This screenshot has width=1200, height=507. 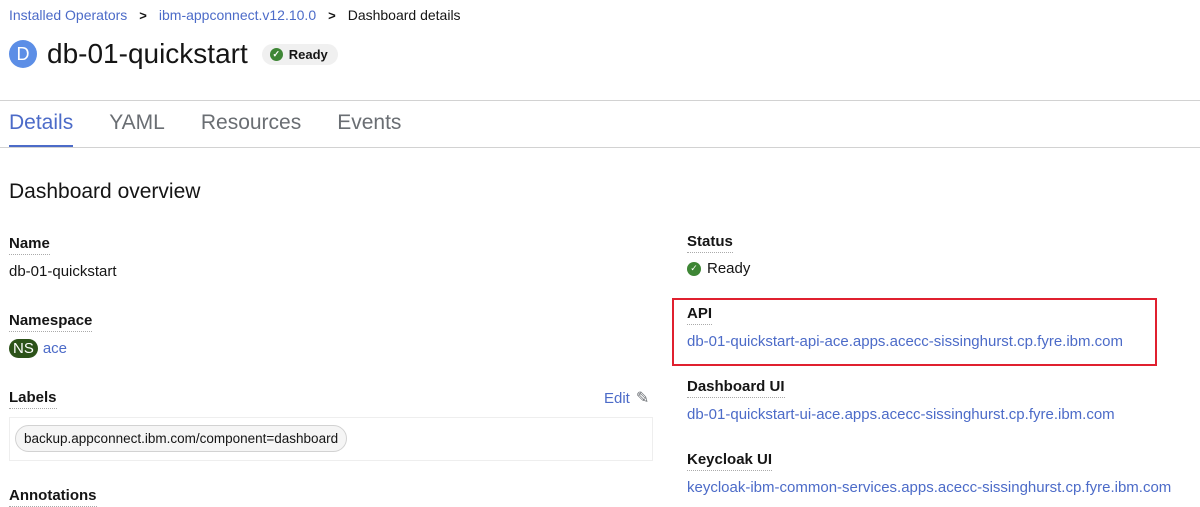 I want to click on page-header: D db-01-quickstart ✓ Ready, so click(x=173, y=54).